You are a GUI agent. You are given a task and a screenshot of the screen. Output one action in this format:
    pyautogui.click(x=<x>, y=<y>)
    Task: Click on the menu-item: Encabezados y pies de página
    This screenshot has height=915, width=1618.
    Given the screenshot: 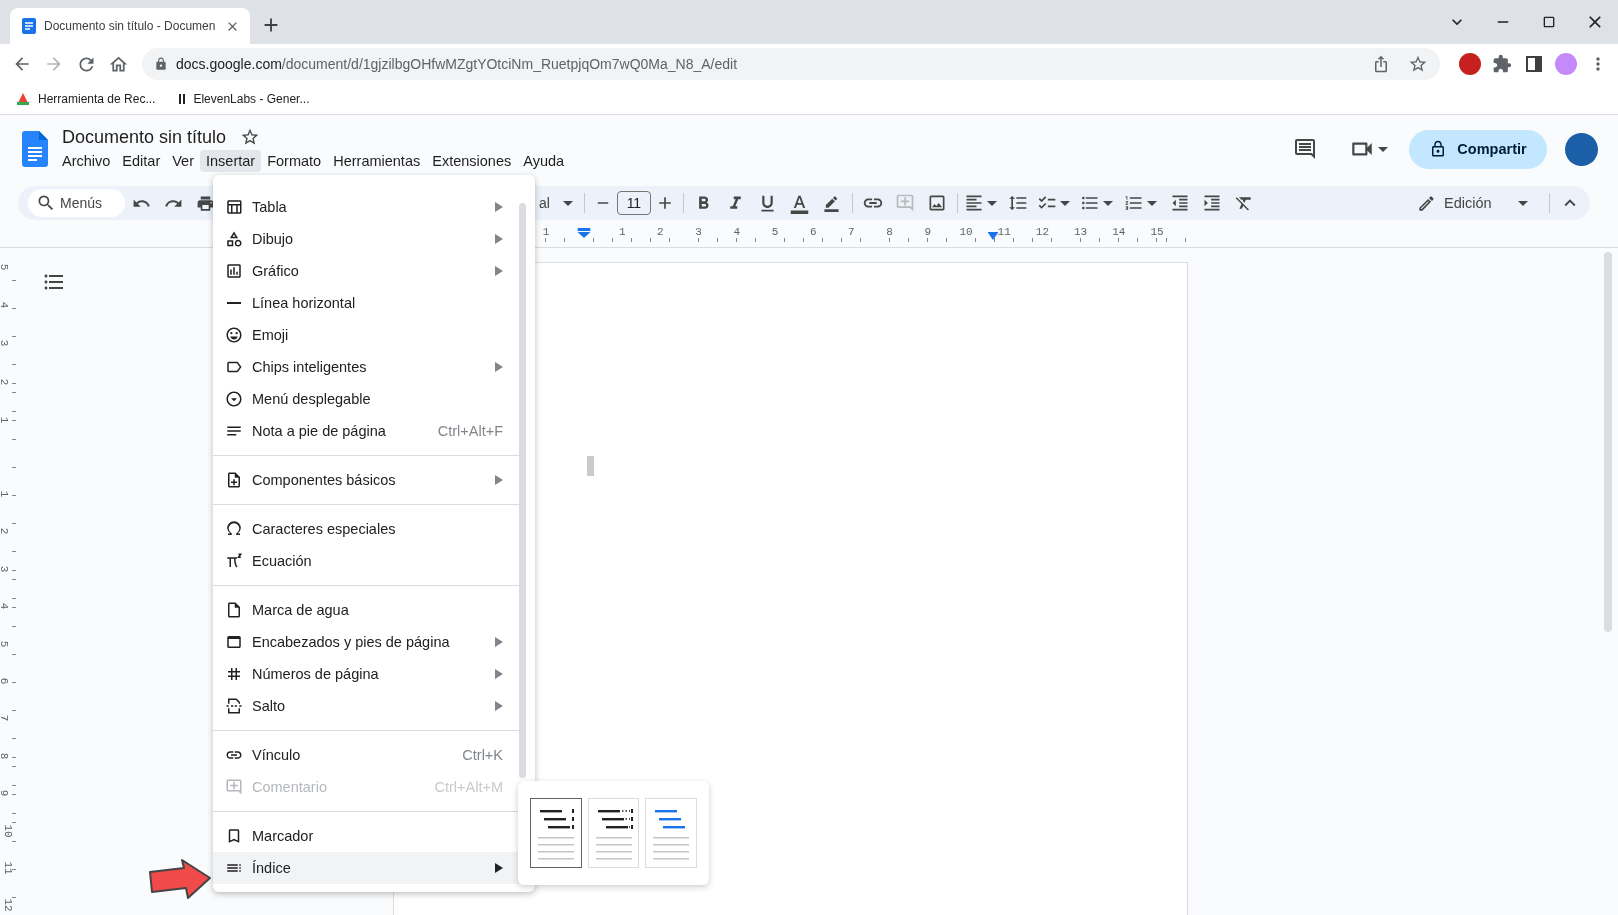 What is the action you would take?
    pyautogui.click(x=366, y=642)
    